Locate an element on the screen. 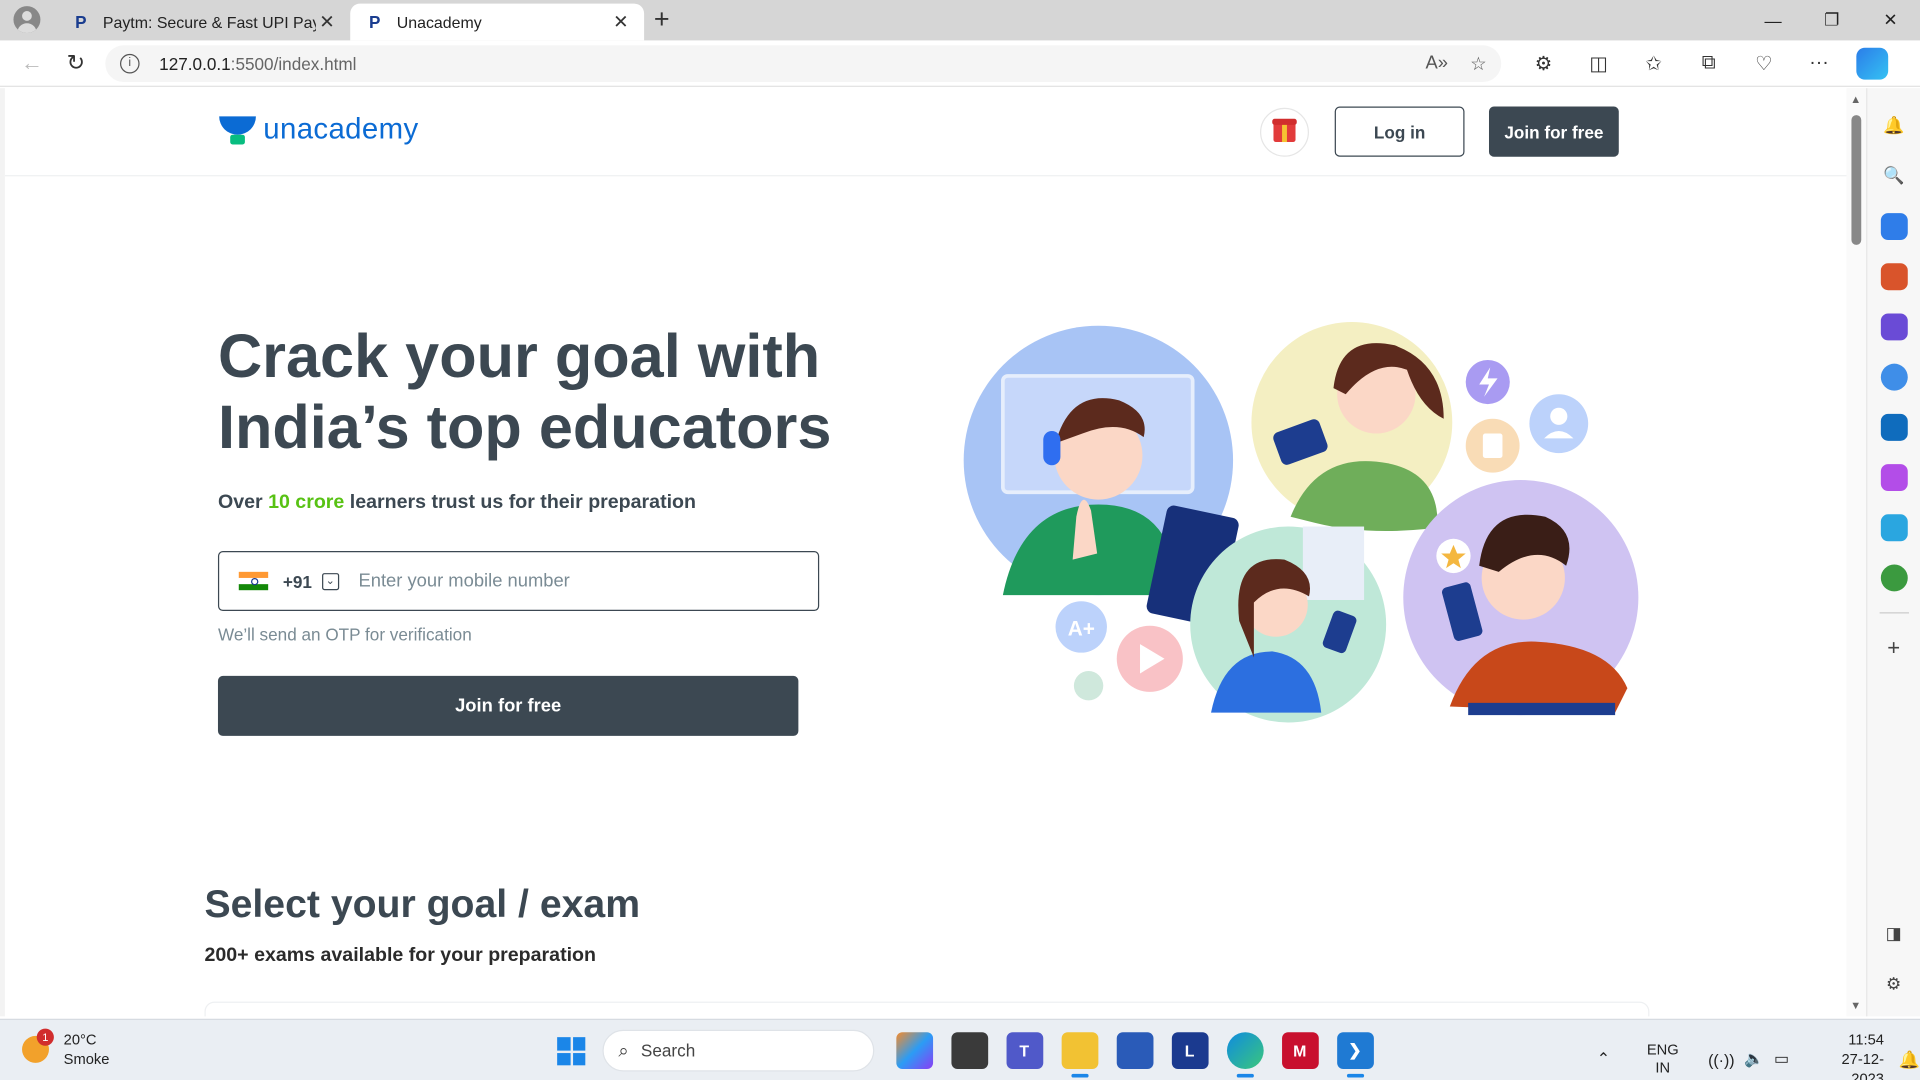 The height and width of the screenshot is (1080, 1920). page-scrollbar: ▲ ▼ is located at coordinates (1856, 552).